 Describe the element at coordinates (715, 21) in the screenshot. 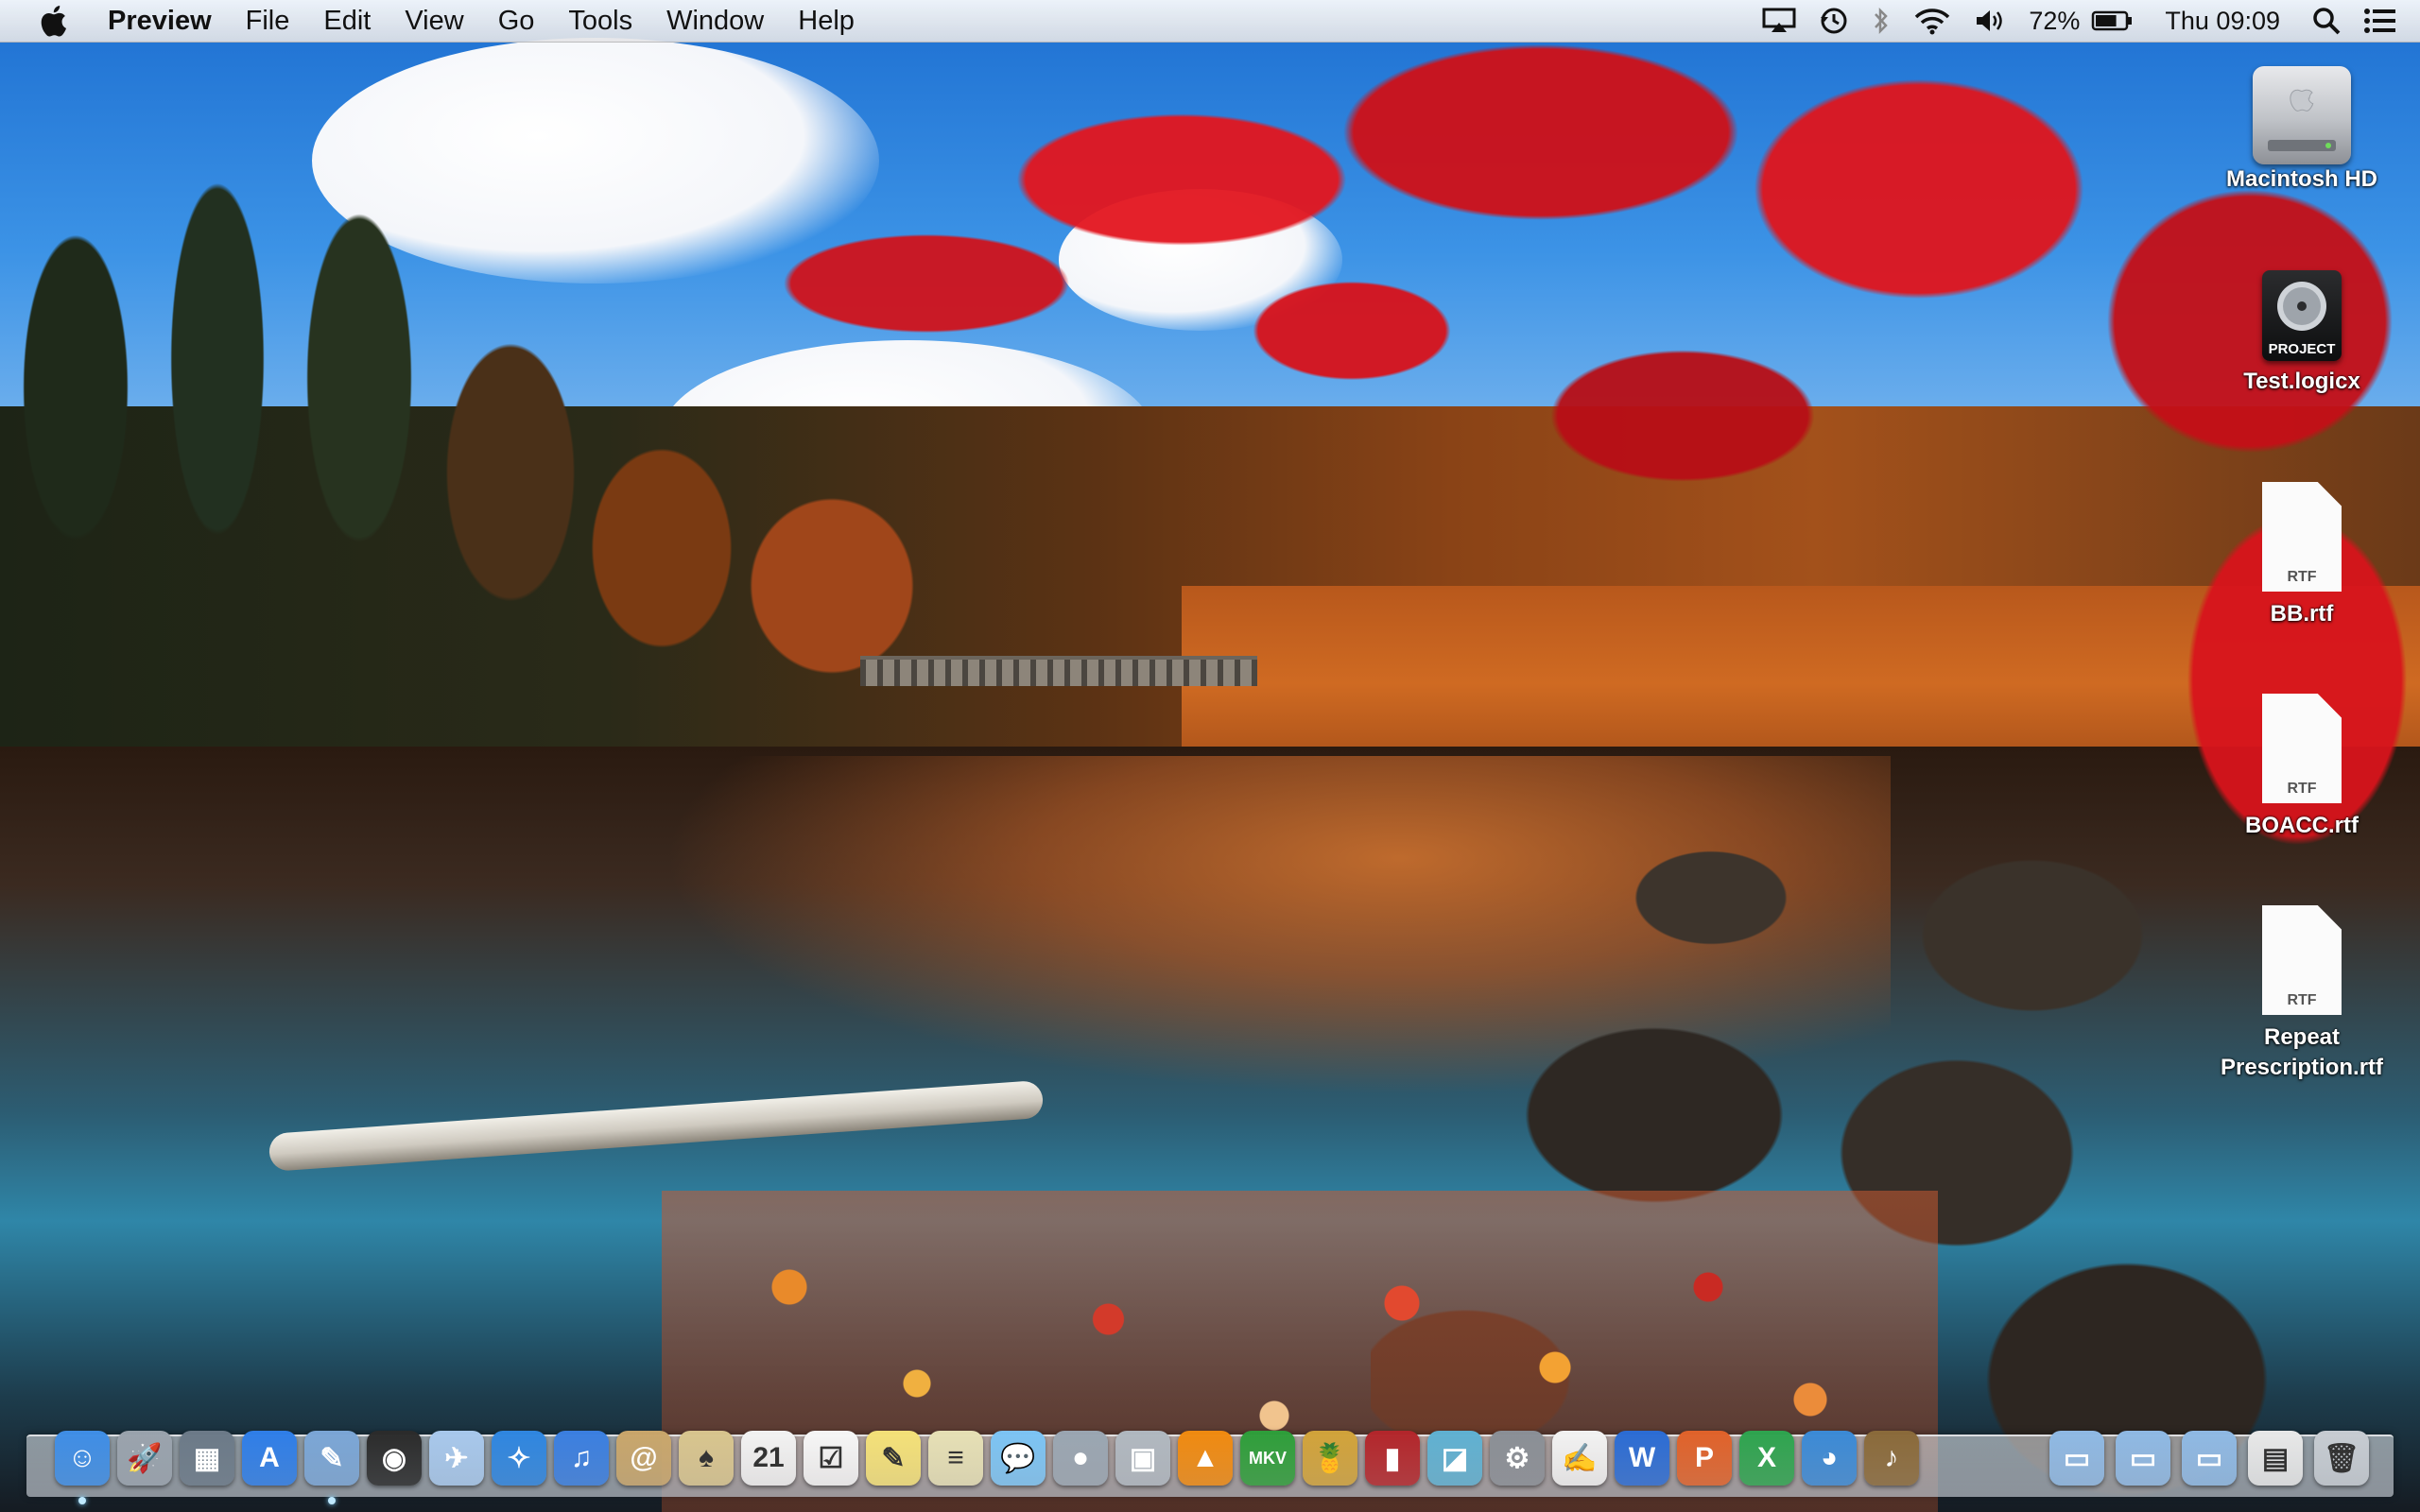

I see `menu-window: Window` at that location.